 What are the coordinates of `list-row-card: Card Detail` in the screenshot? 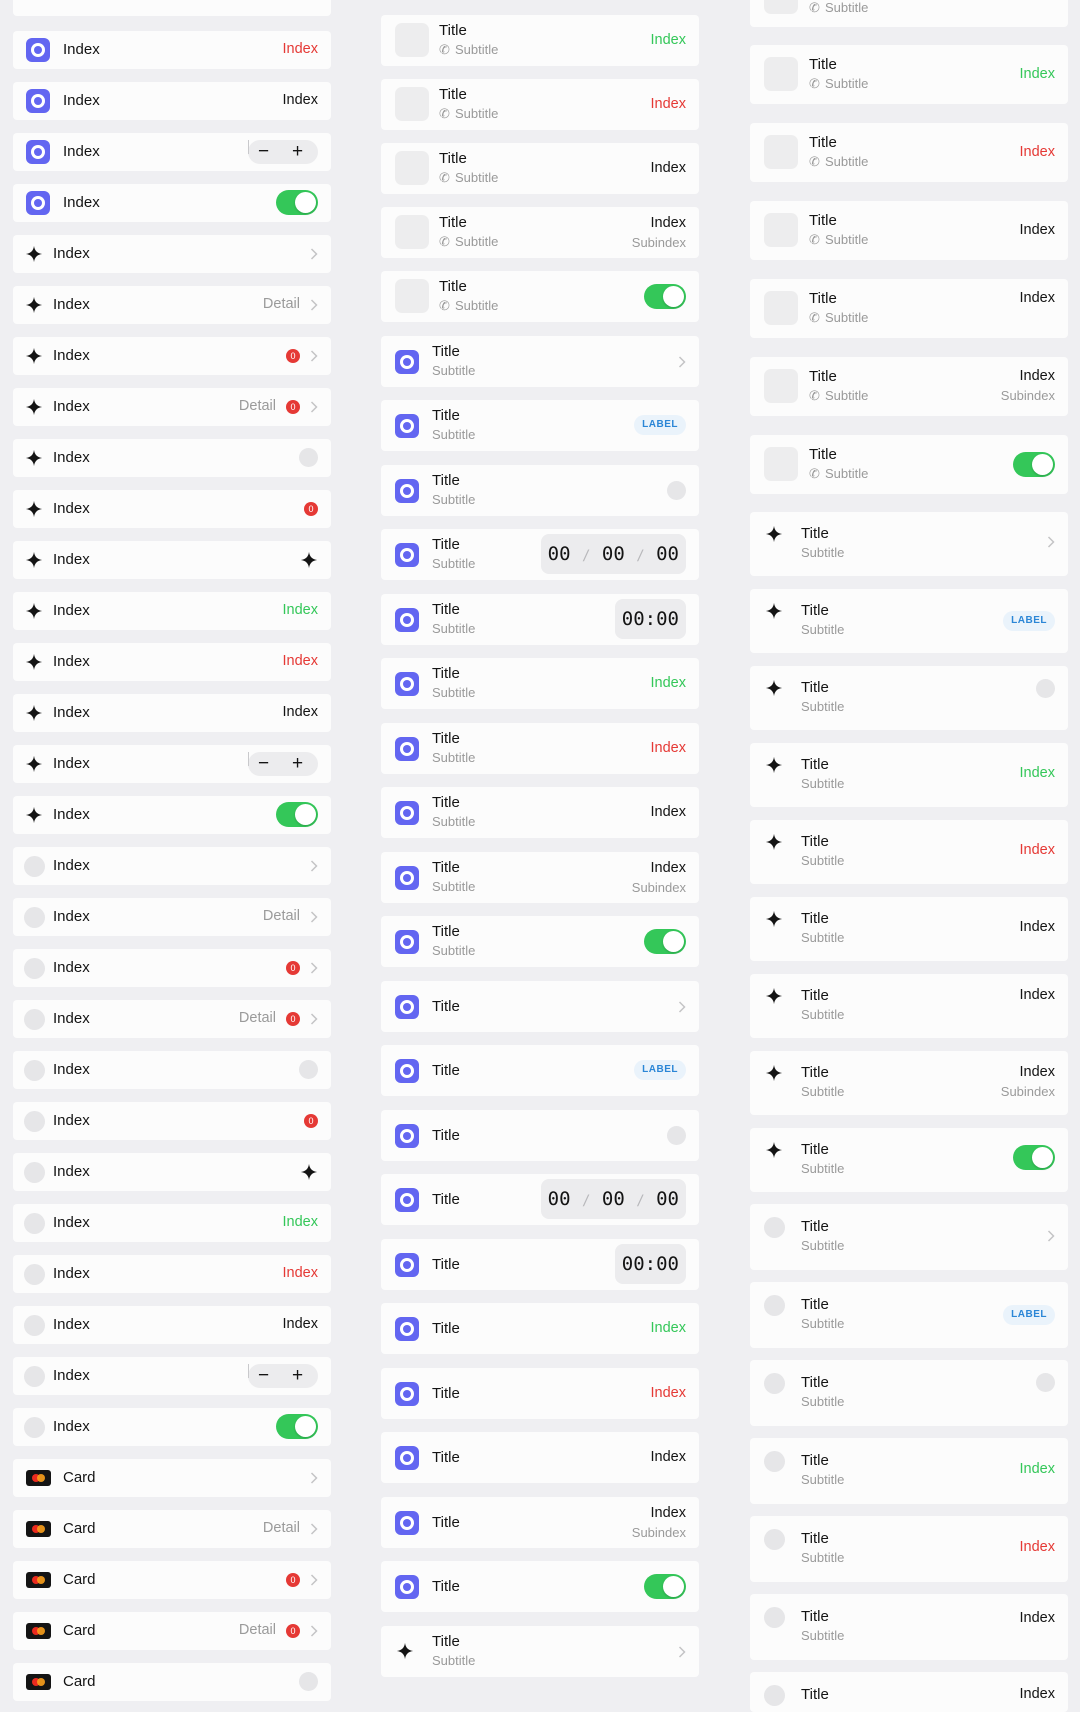 It's located at (172, 1529).